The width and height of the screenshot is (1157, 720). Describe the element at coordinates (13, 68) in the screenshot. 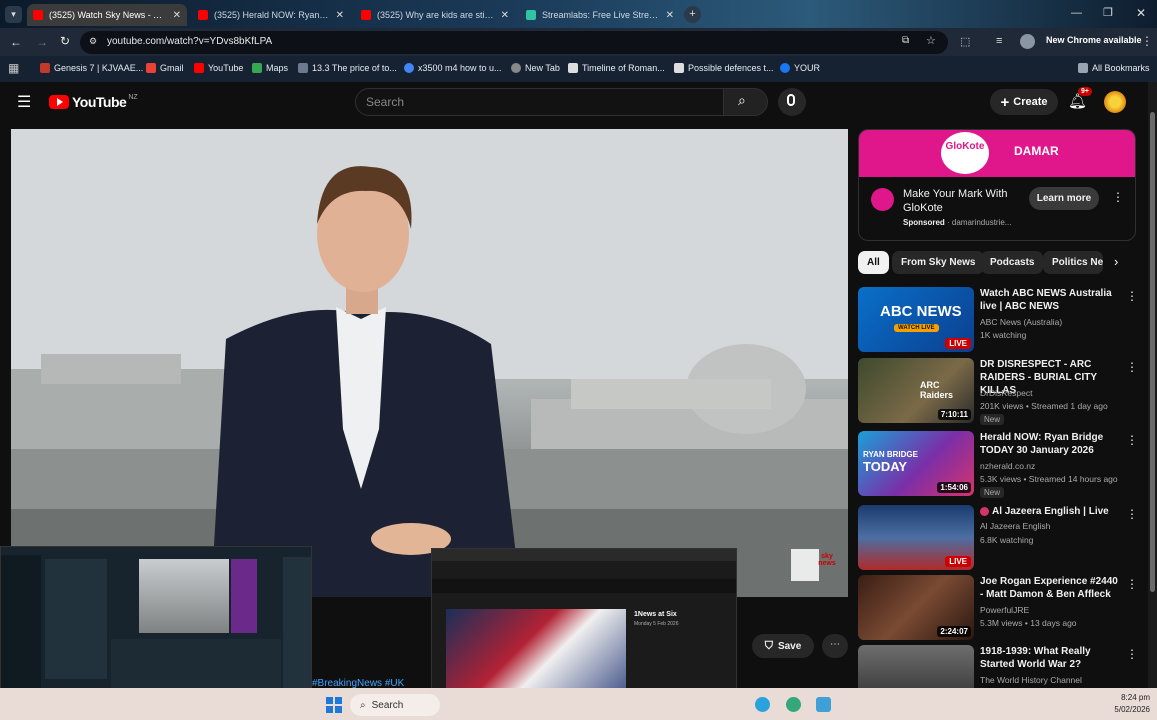

I see `apps-grid-icon: ▦` at that location.